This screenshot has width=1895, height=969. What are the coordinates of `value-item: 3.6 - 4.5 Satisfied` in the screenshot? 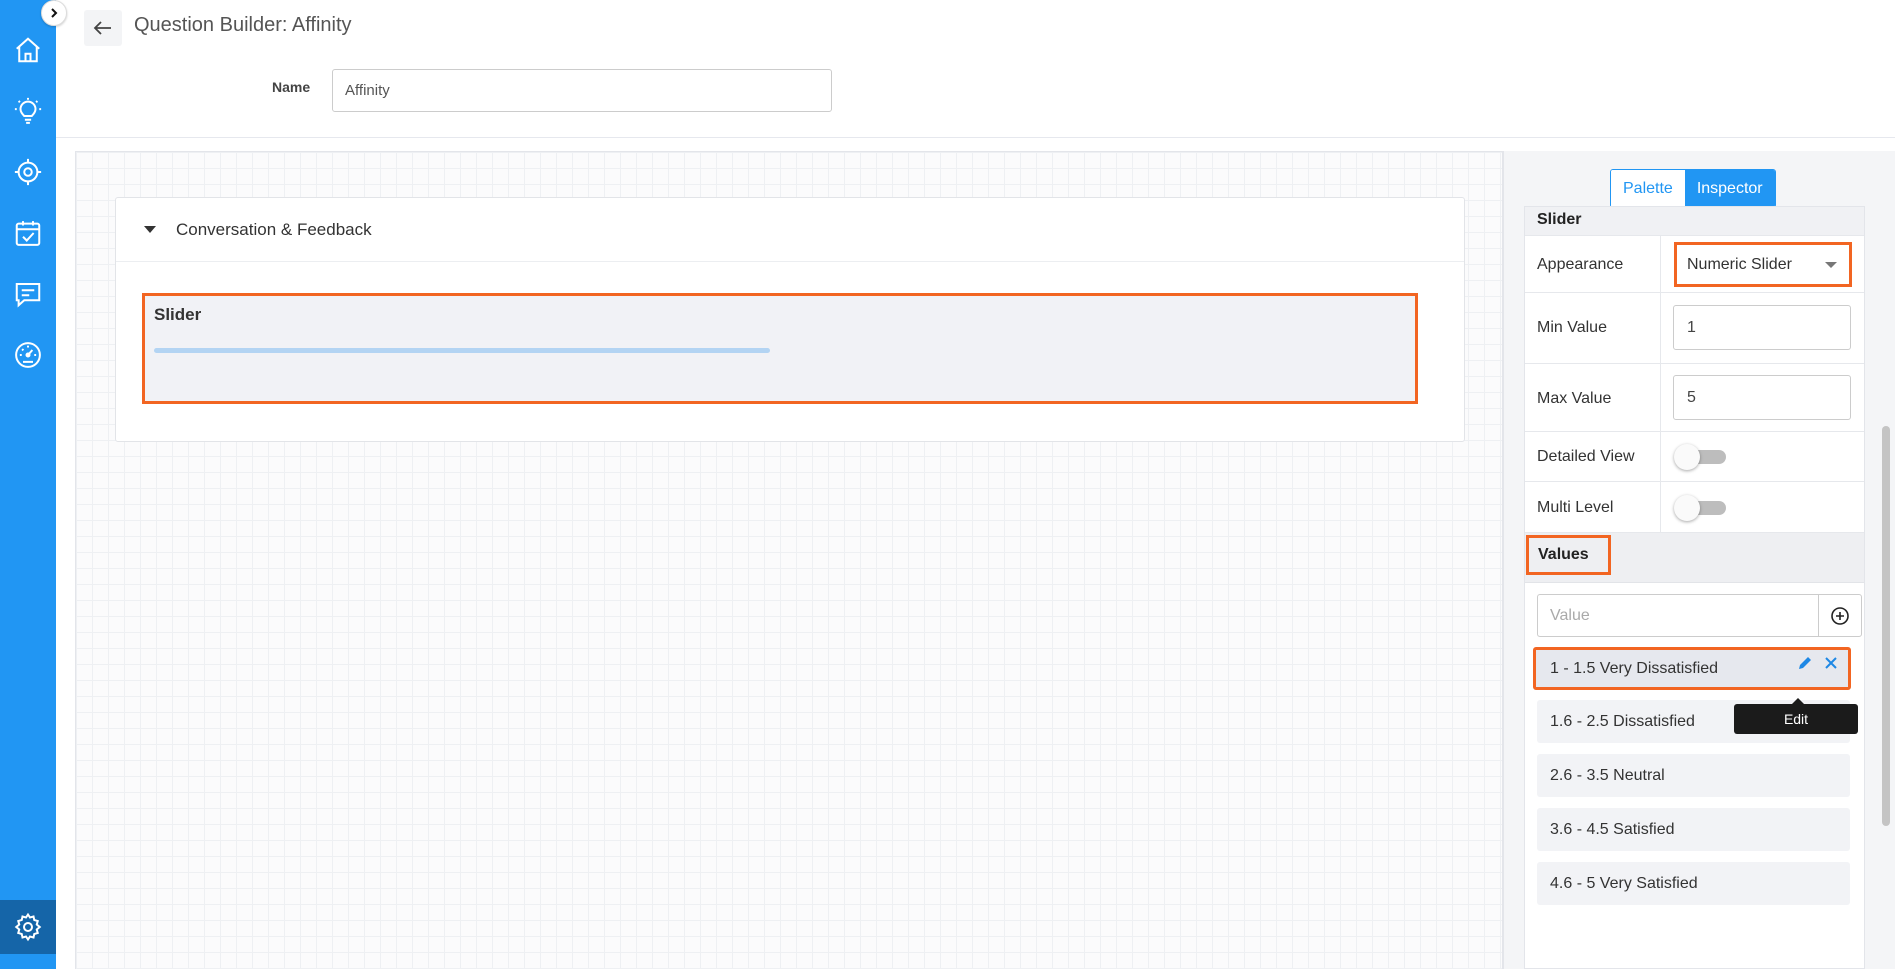 It's located at (1693, 829).